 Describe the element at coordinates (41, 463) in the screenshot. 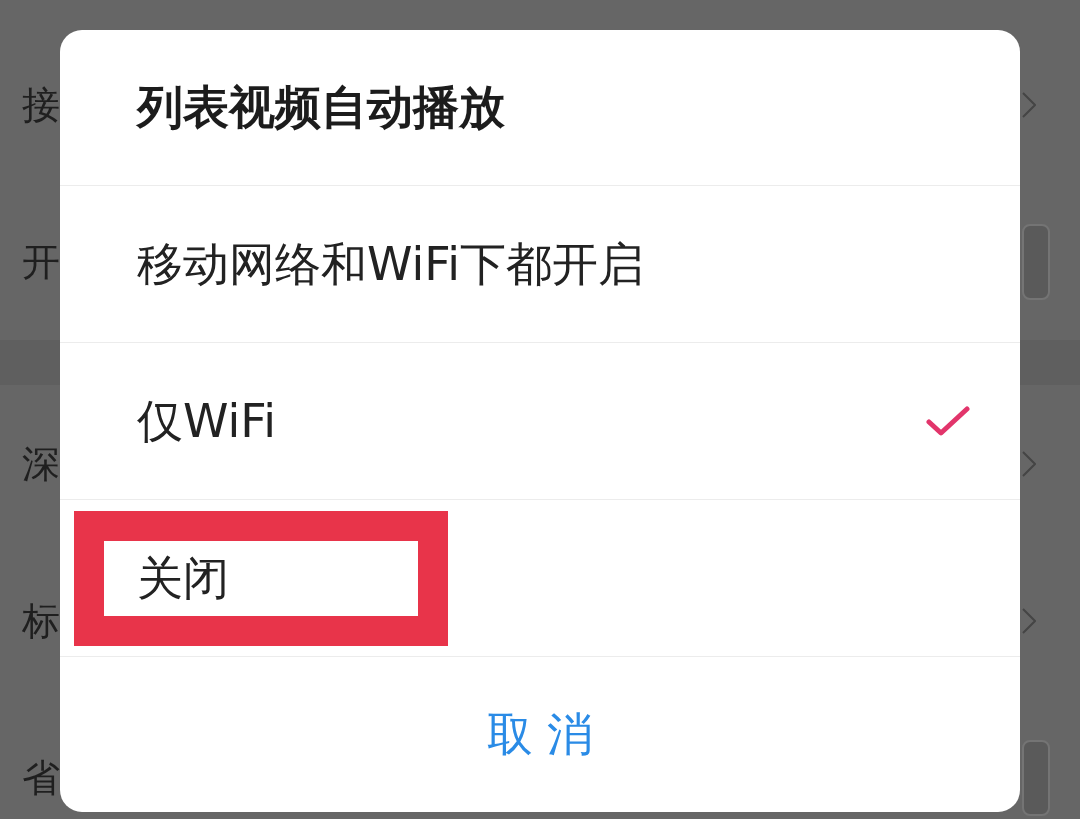

I see `setting-label: 深` at that location.